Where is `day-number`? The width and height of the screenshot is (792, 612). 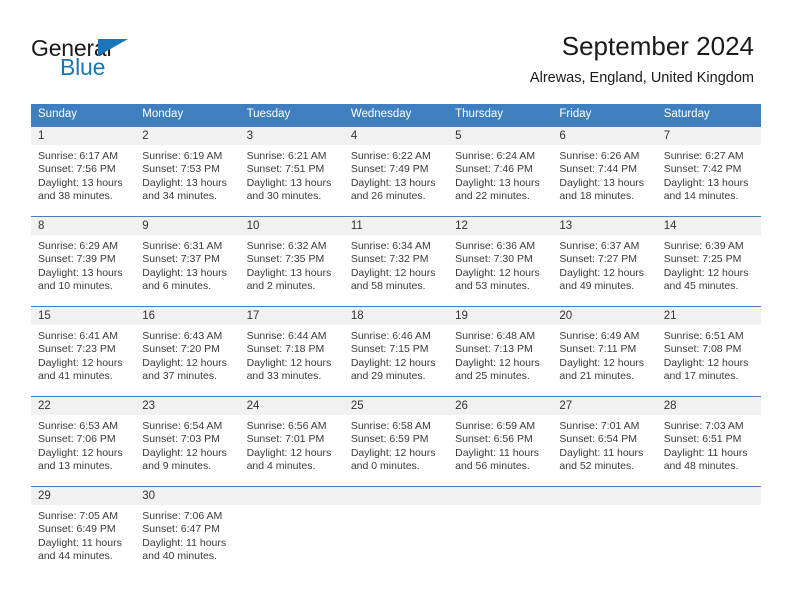
day-number is located at coordinates (604, 496).